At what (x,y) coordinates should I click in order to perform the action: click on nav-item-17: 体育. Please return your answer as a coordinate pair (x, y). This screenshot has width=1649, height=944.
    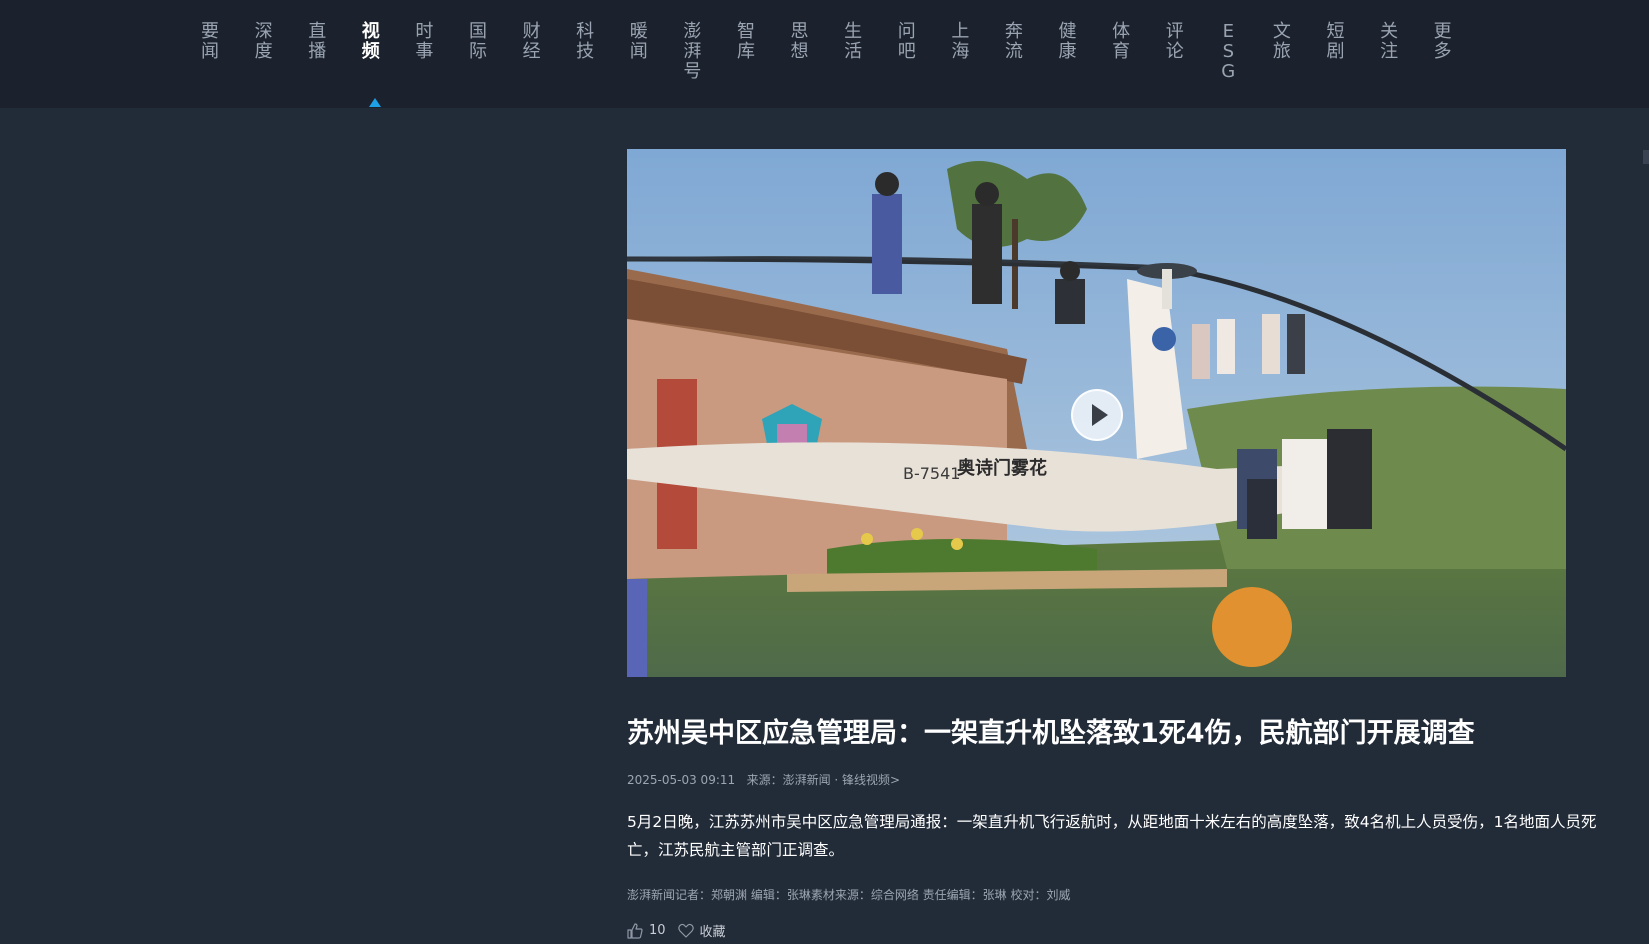
    Looking at the image, I should click on (1121, 52).